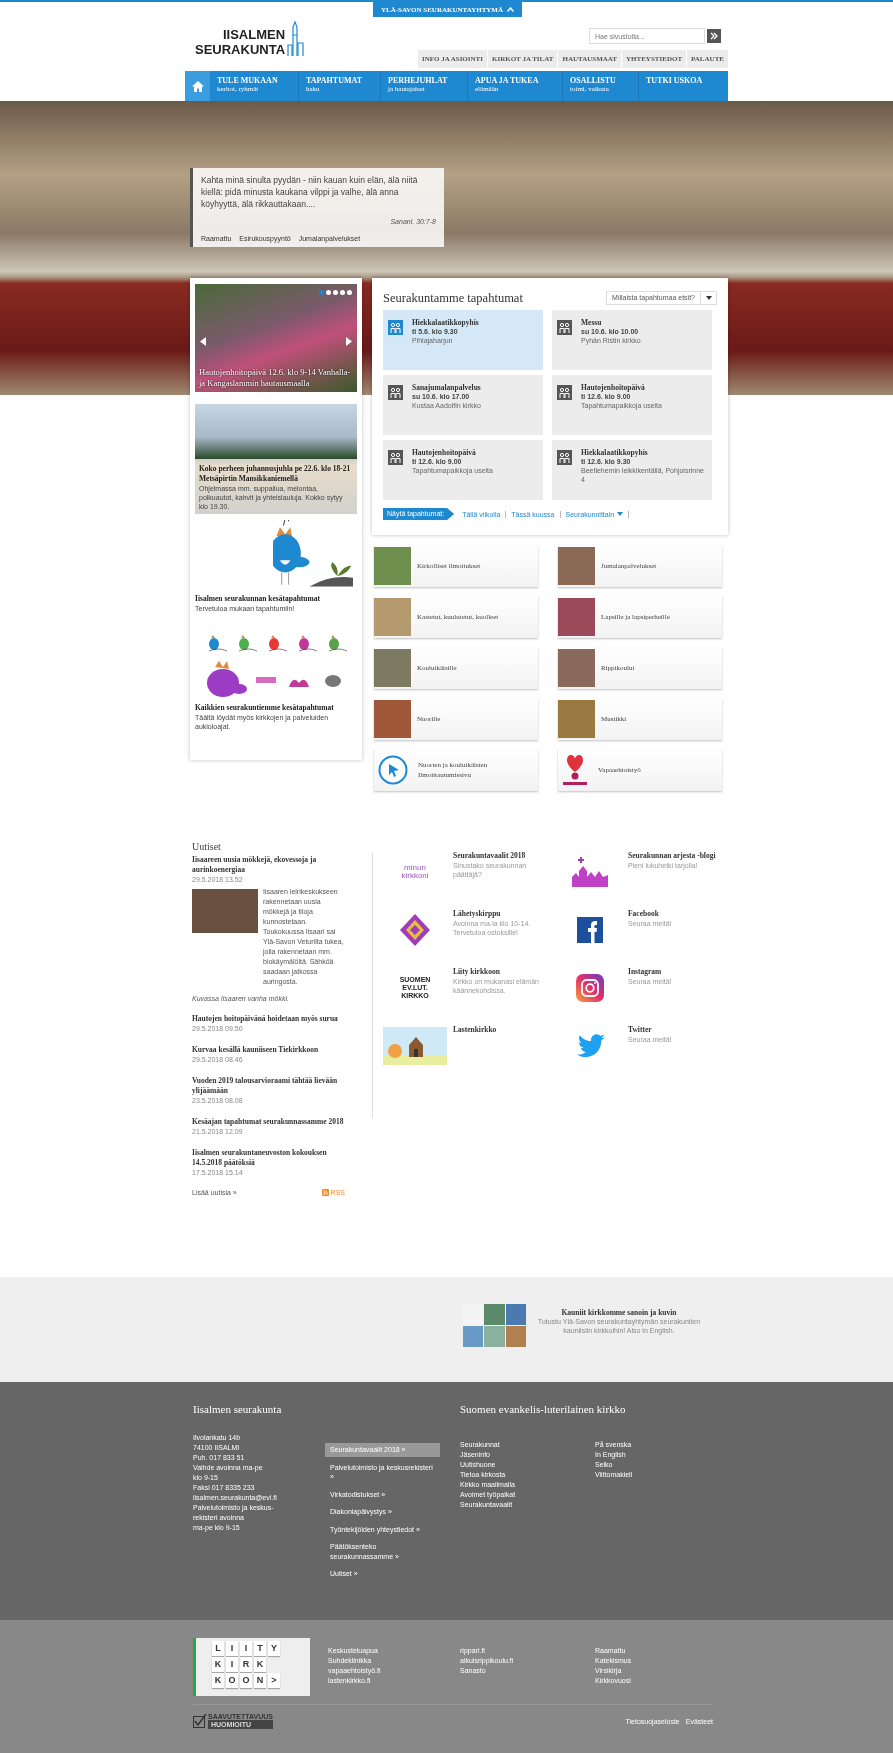 This screenshot has width=893, height=1753. I want to click on facebook-icon, so click(590, 930).